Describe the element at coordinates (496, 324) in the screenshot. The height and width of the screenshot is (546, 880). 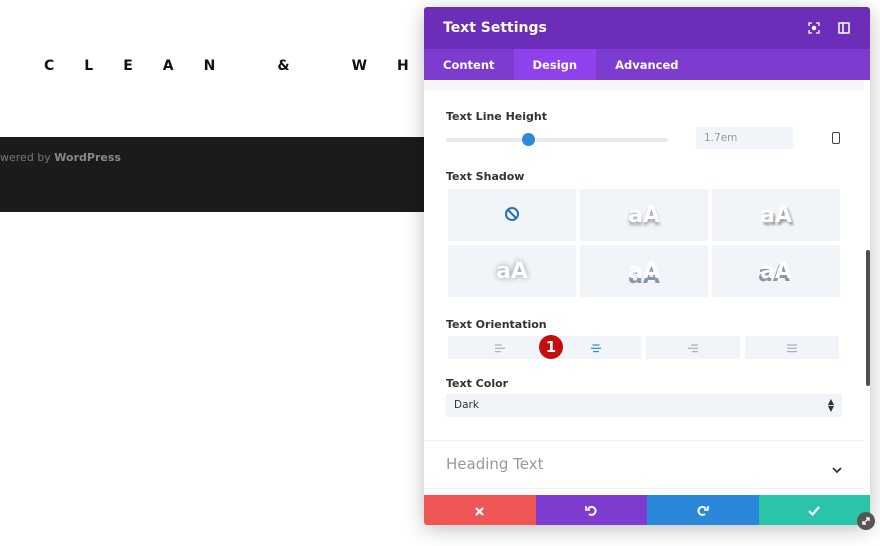
I see `text-orientation-label: Text Orientation` at that location.